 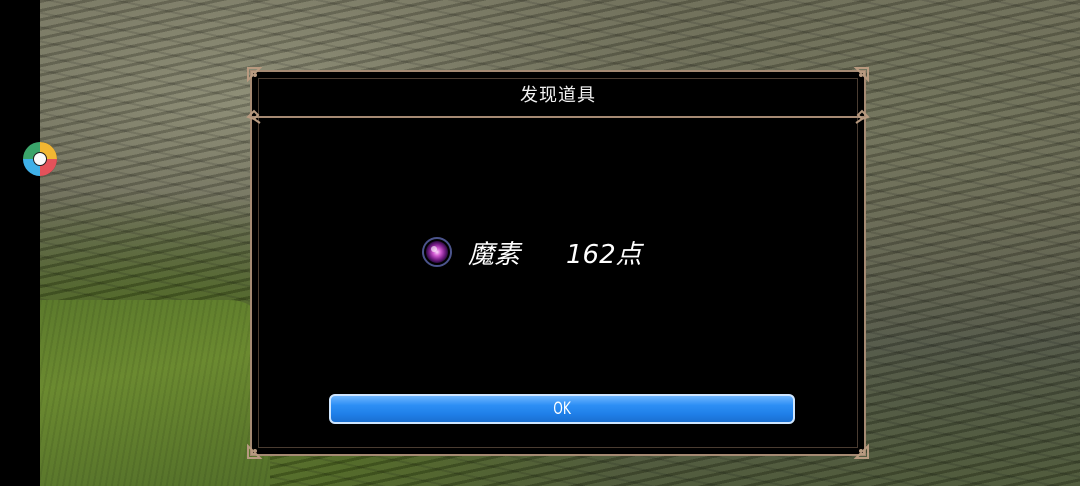 What do you see at coordinates (20, 243) in the screenshot?
I see `screen-edge-bar` at bounding box center [20, 243].